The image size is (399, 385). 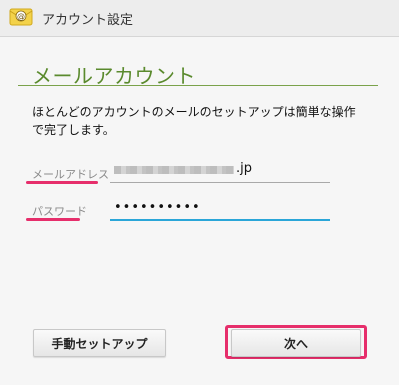 What do you see at coordinates (198, 85) in the screenshot?
I see `heading-divider` at bounding box center [198, 85].